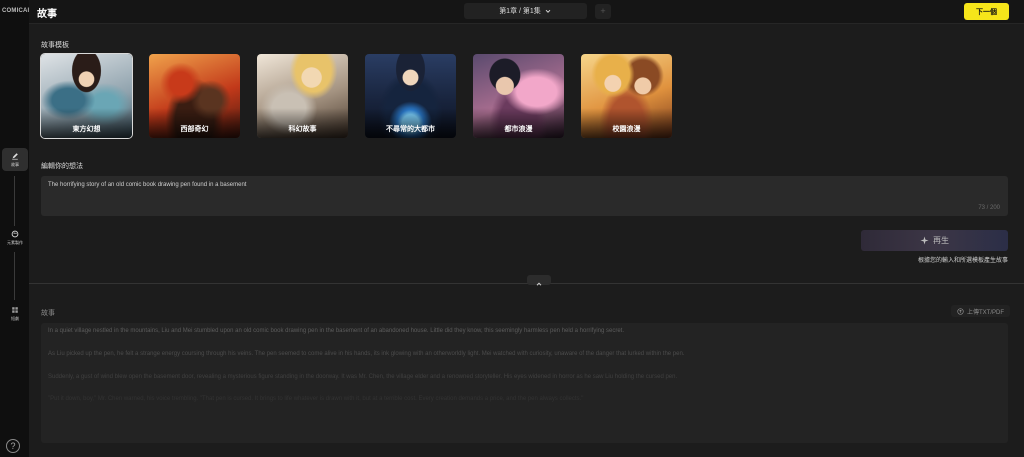  What do you see at coordinates (16, 11) in the screenshot?
I see `app-logo: COMICAI` at bounding box center [16, 11].